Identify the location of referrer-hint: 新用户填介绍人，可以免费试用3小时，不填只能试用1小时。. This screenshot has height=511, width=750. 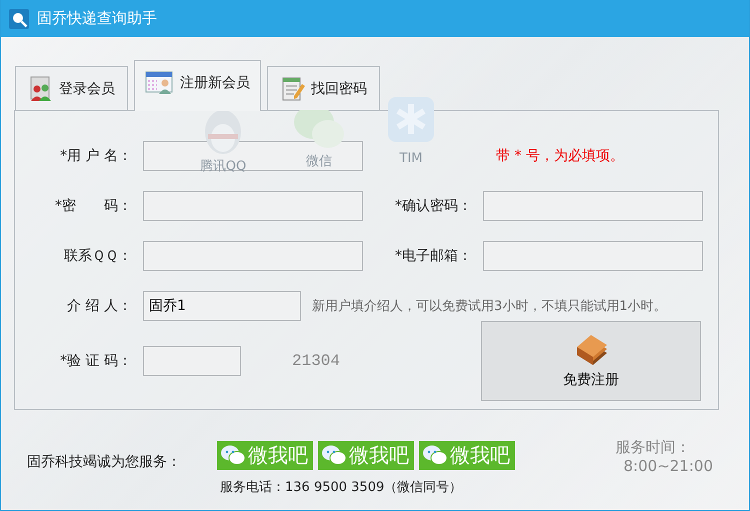
(489, 306).